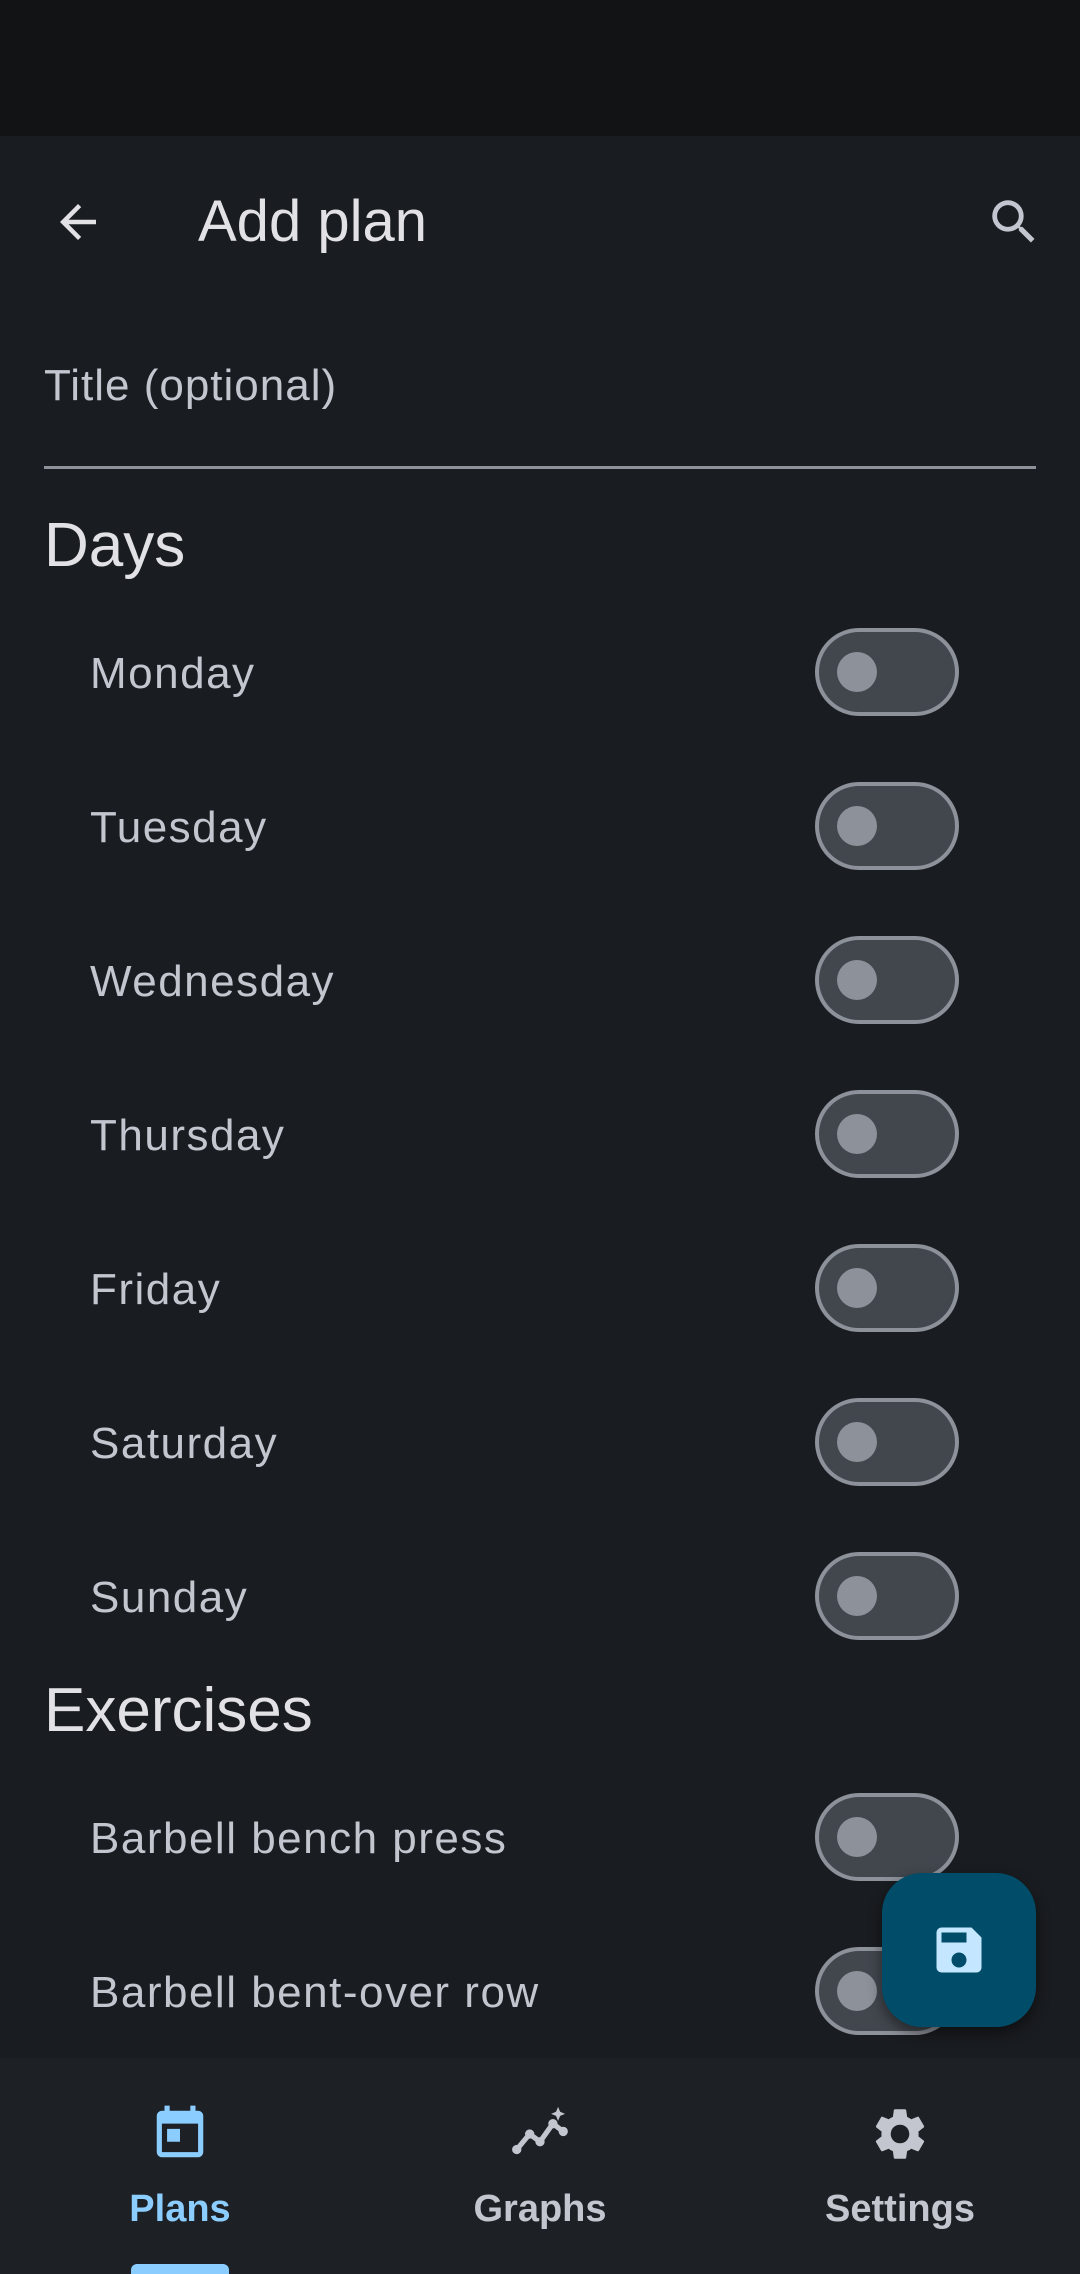  I want to click on day-row-wednesday: Wednesday, so click(540, 982).